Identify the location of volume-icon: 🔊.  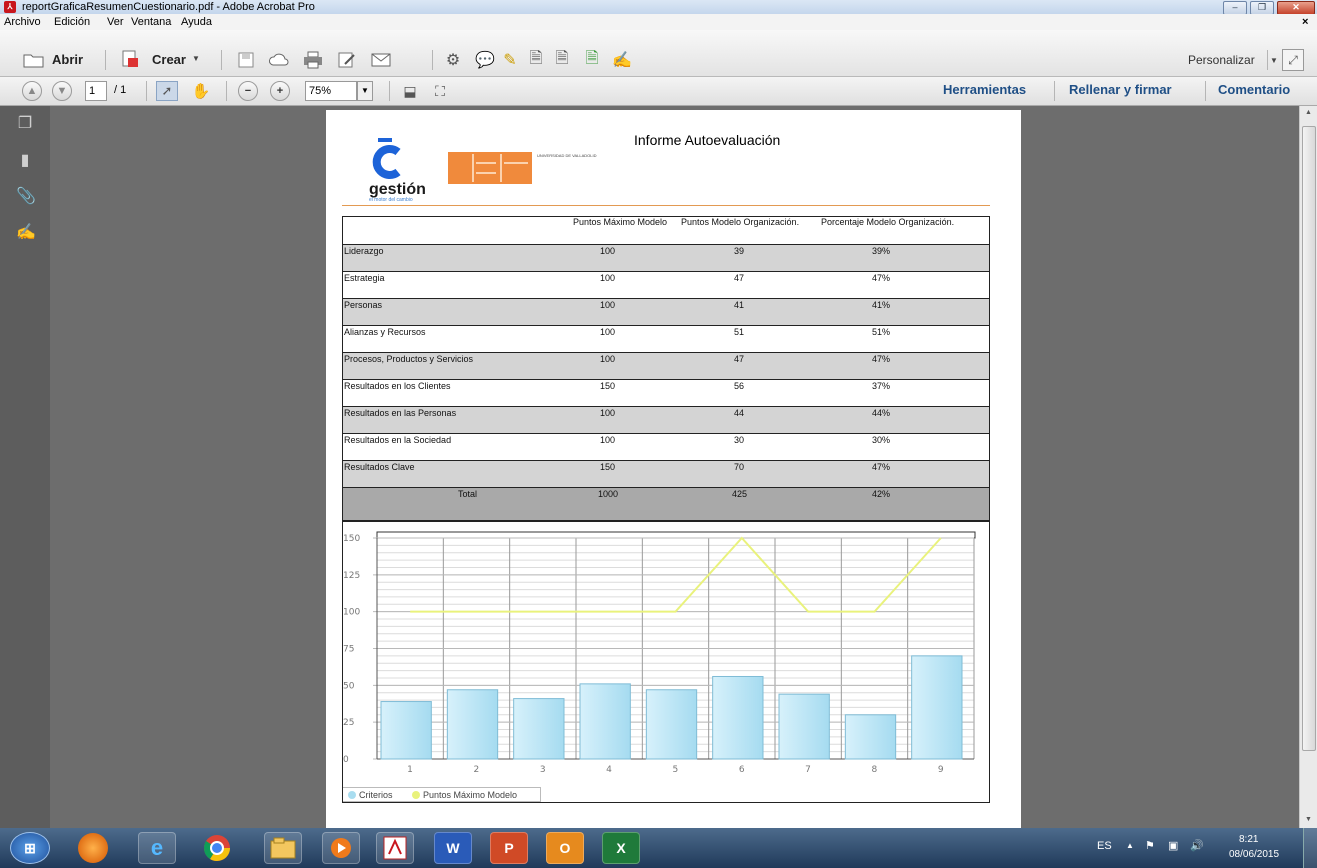
(1197, 845).